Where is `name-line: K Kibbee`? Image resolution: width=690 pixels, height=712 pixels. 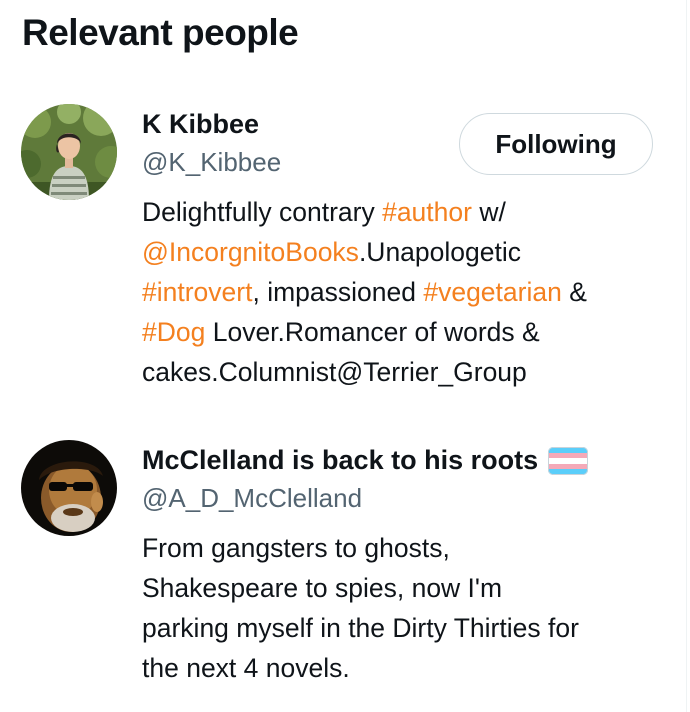 name-line: K Kibbee is located at coordinates (200, 124).